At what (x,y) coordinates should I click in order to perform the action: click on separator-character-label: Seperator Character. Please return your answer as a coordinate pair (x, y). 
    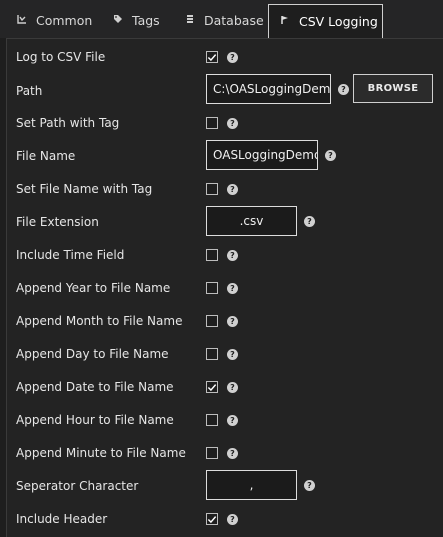
    Looking at the image, I should click on (77, 486).